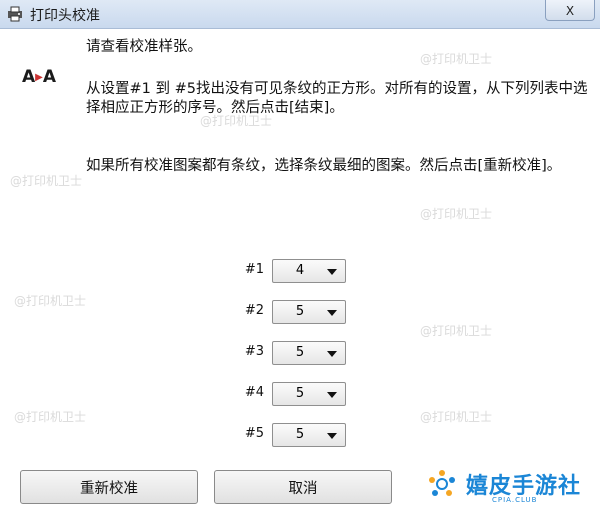  I want to click on close-button: X, so click(570, 10).